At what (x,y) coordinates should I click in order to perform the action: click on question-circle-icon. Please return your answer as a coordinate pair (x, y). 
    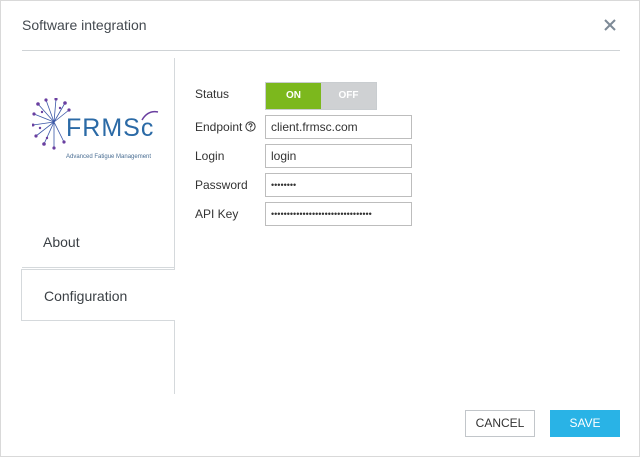
    Looking at the image, I should click on (250, 128).